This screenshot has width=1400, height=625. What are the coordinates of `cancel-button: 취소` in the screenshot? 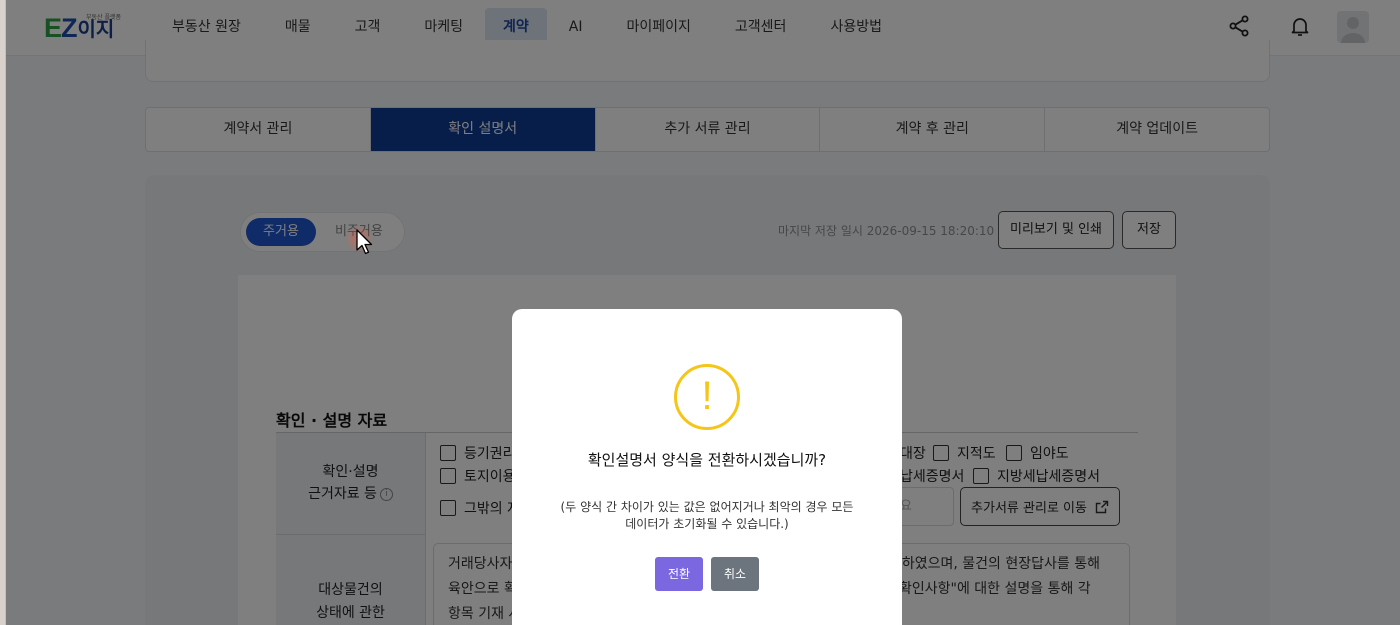 It's located at (735, 574).